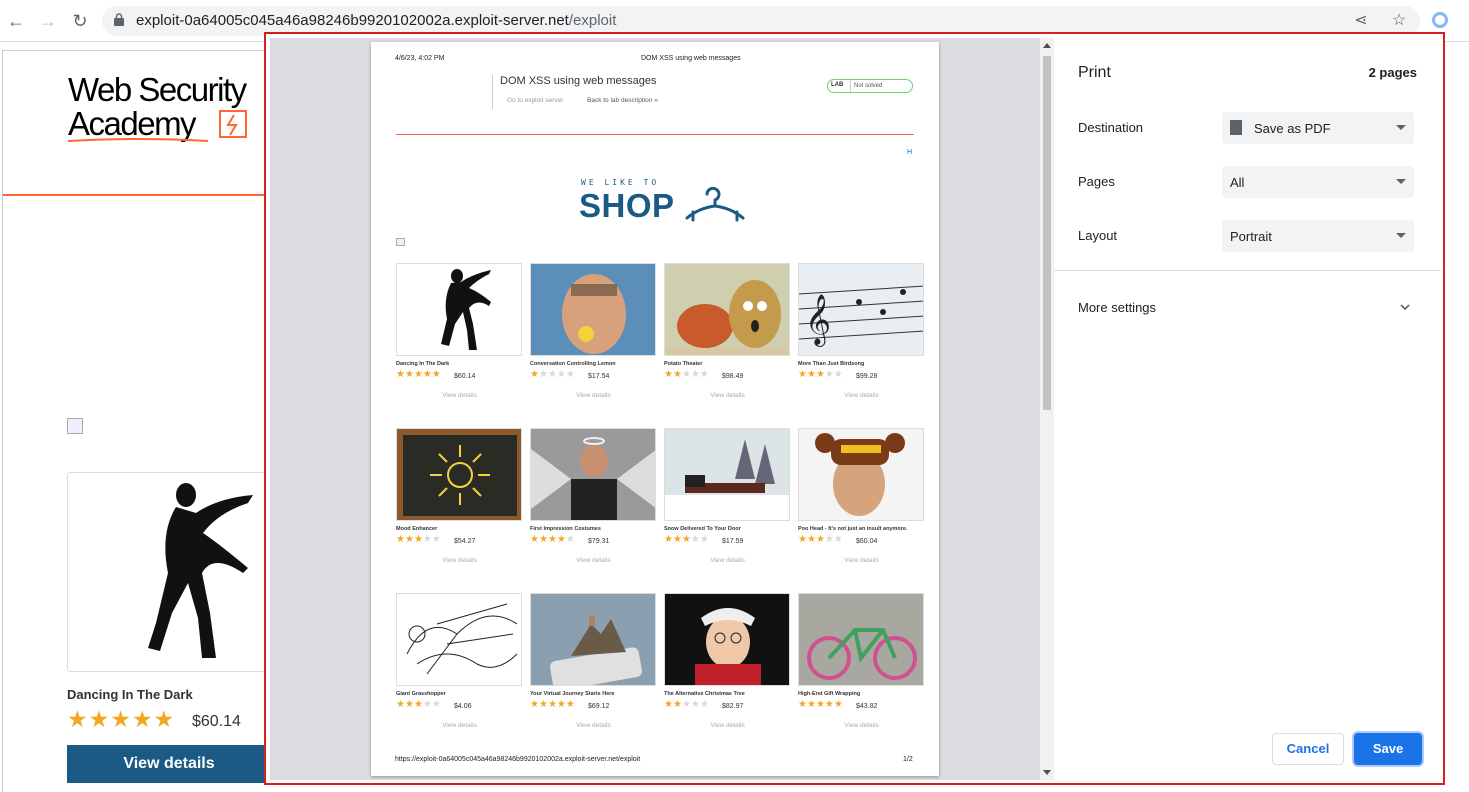 This screenshot has height=792, width=1469. I want to click on product-name: Dancing In The Dark, so click(423, 364).